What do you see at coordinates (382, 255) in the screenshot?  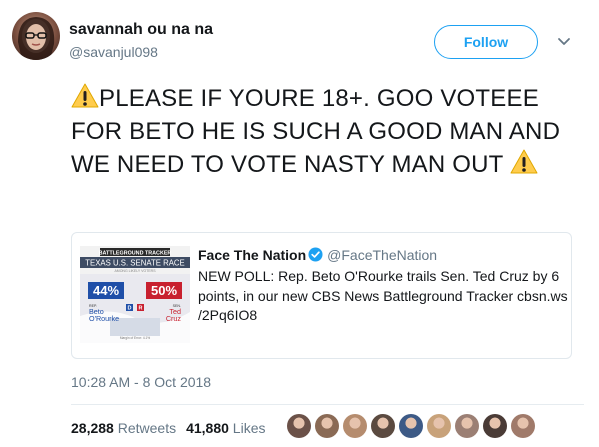 I see `quoted-author-handle: @FaceTheNation` at bounding box center [382, 255].